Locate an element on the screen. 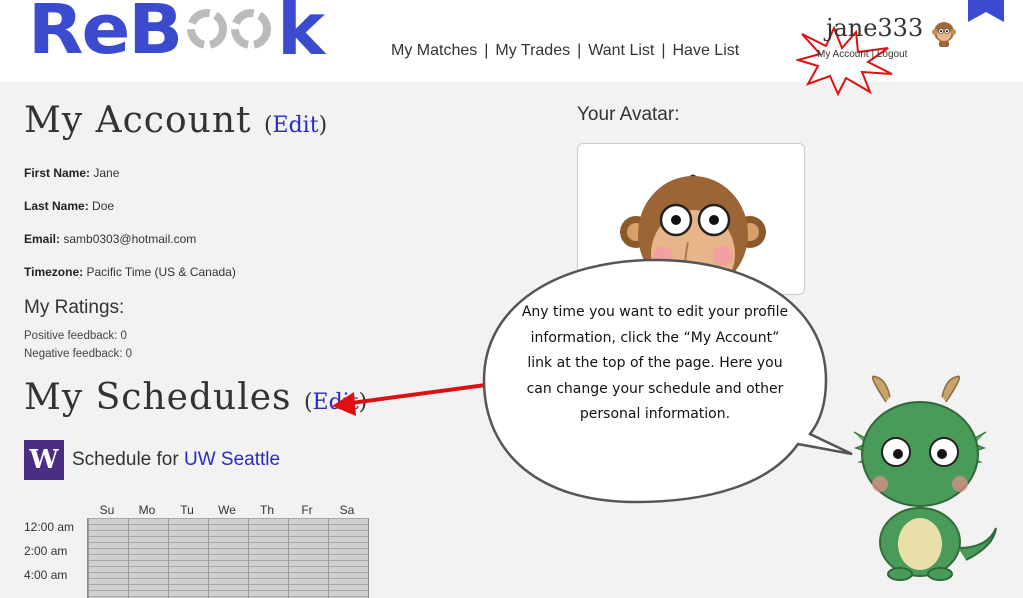 Image resolution: width=1023 pixels, height=598 pixels. ratings-heading: My Ratings: is located at coordinates (74, 307).